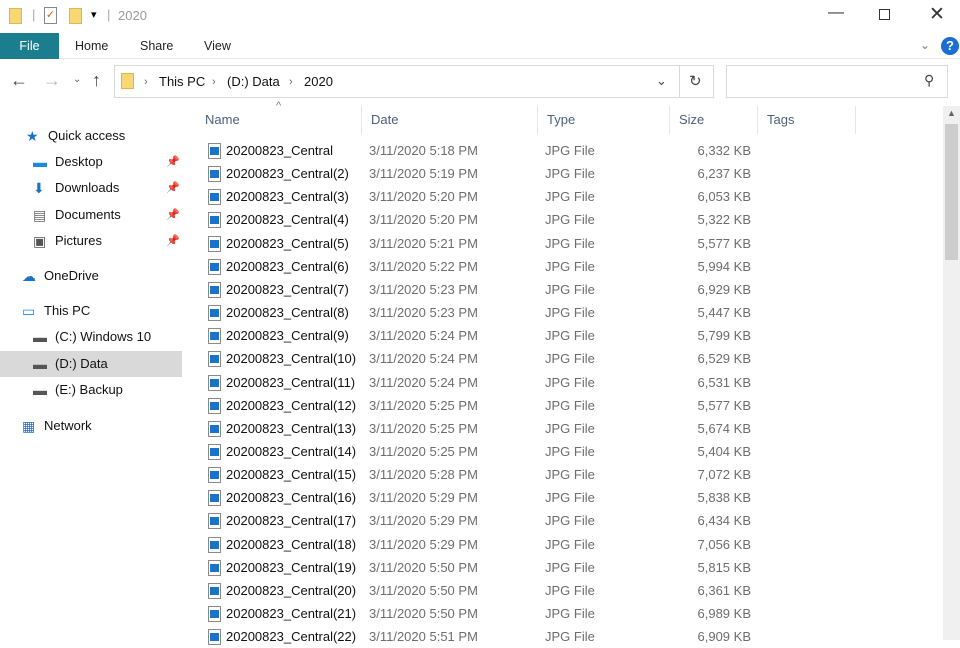  I want to click on file-size: 5,674 KB, so click(724, 428).